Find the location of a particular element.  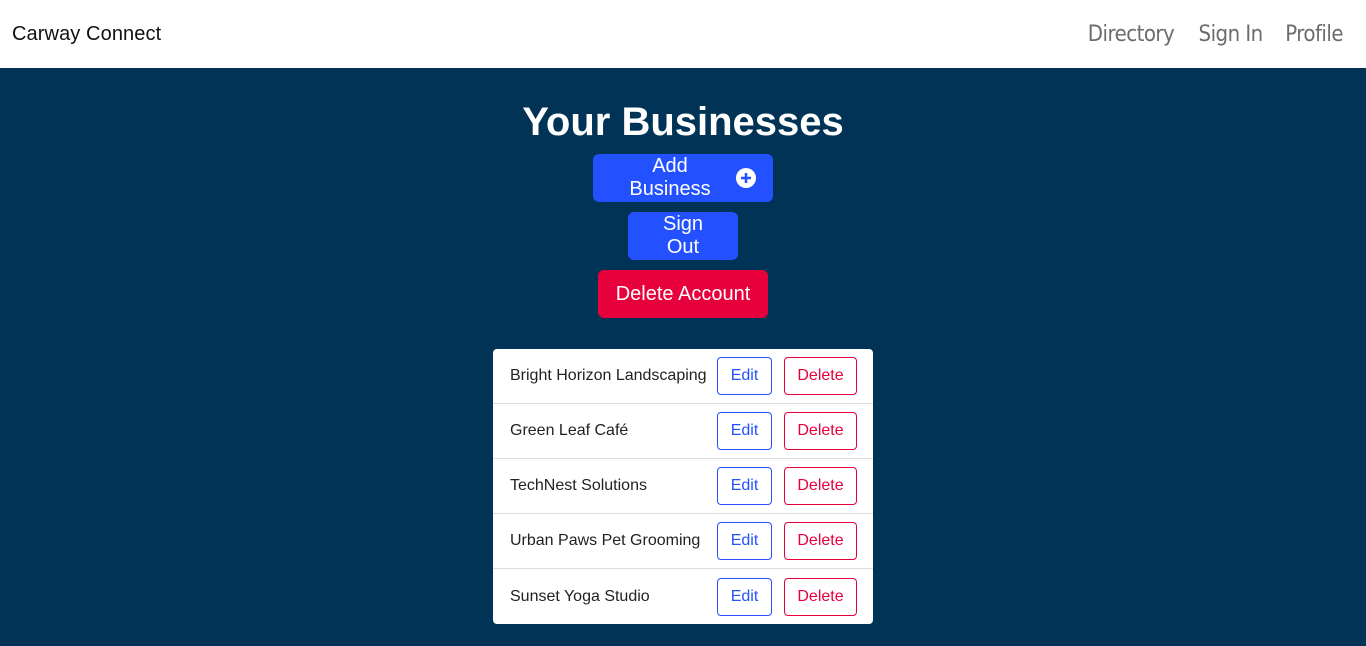

delete-account-button: Delete Account is located at coordinates (683, 294).